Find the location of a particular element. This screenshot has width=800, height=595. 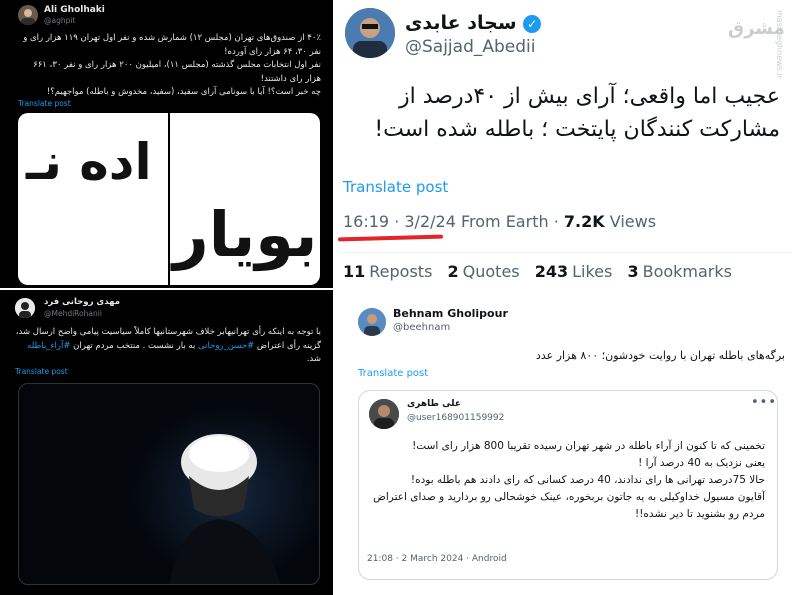

author-name: Behnam Gholipour is located at coordinates (450, 313).